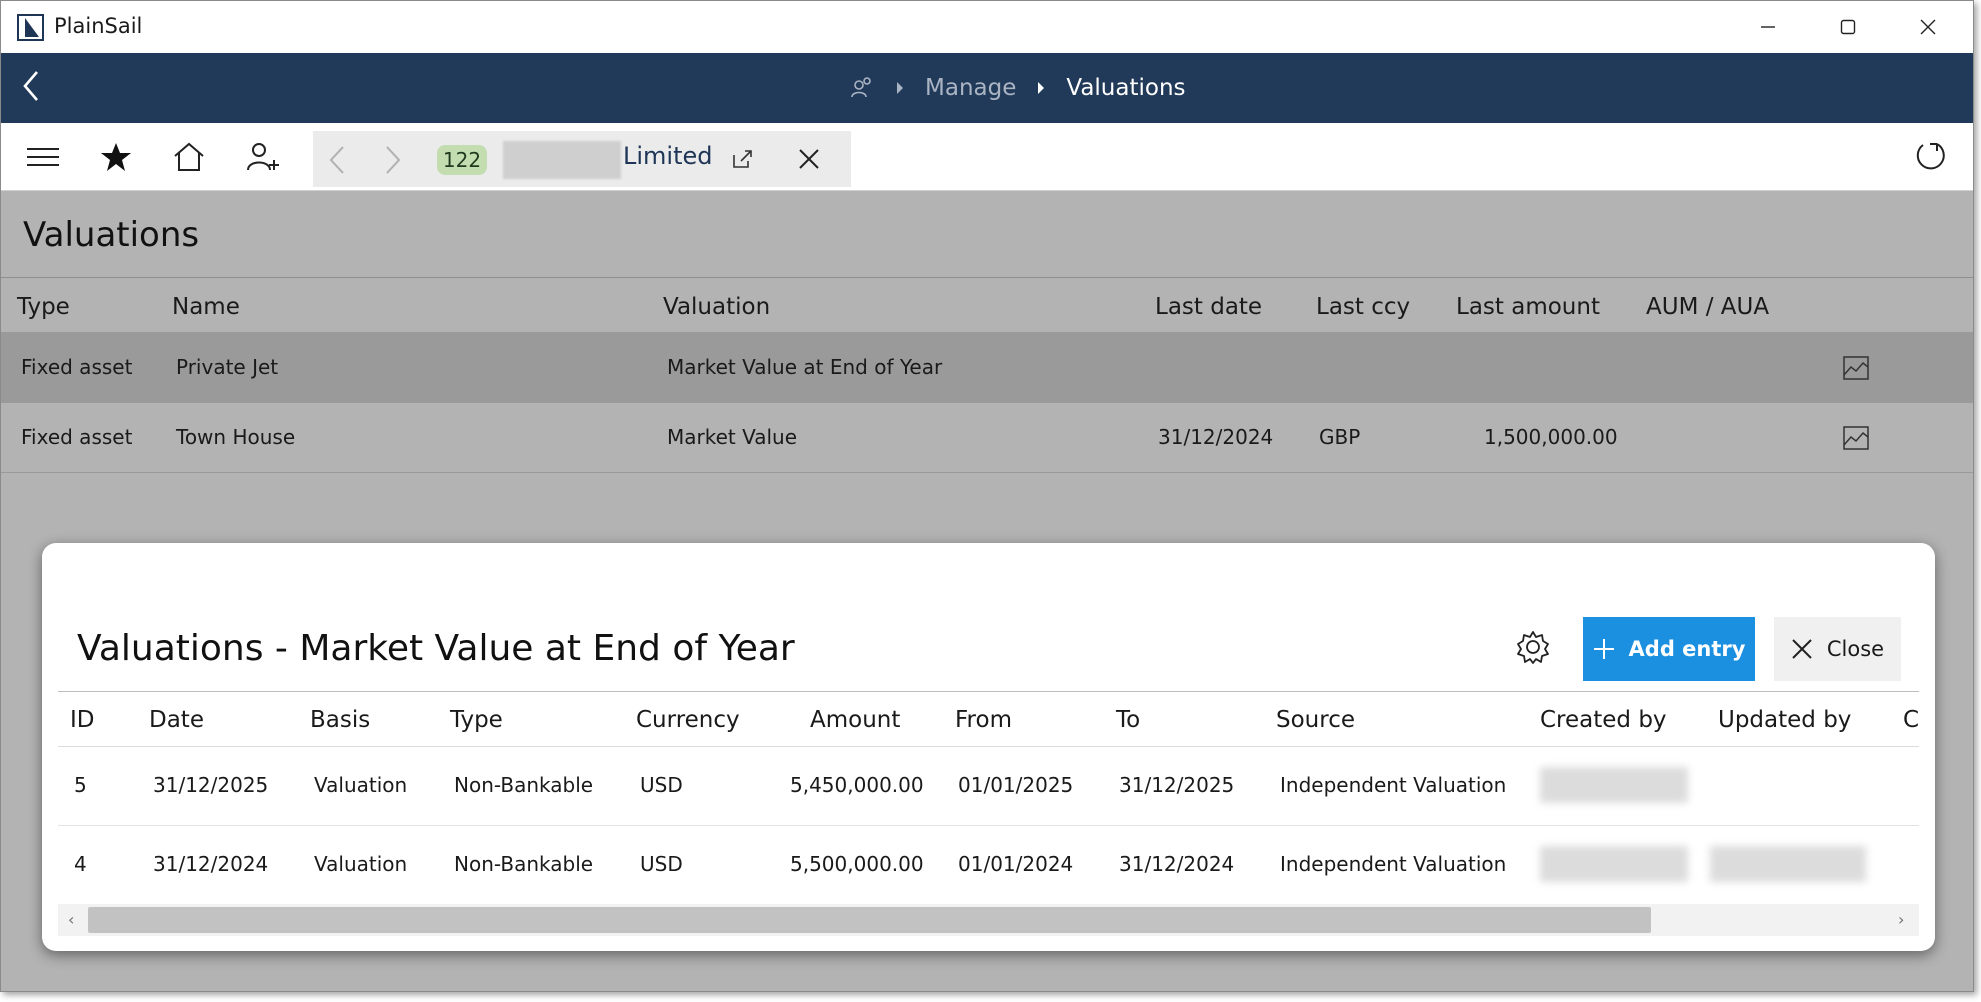  I want to click on minimize-icon, so click(1768, 27).